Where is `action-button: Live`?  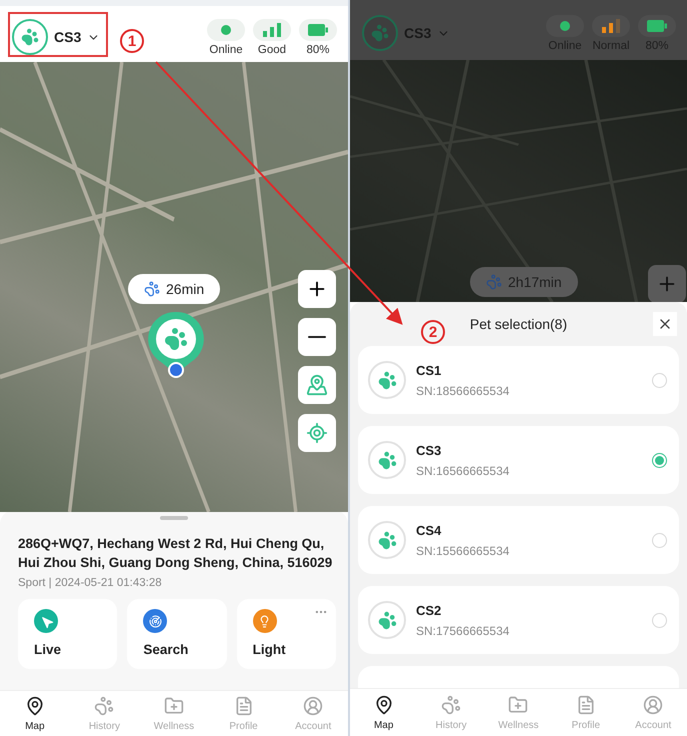 action-button: Live is located at coordinates (68, 634).